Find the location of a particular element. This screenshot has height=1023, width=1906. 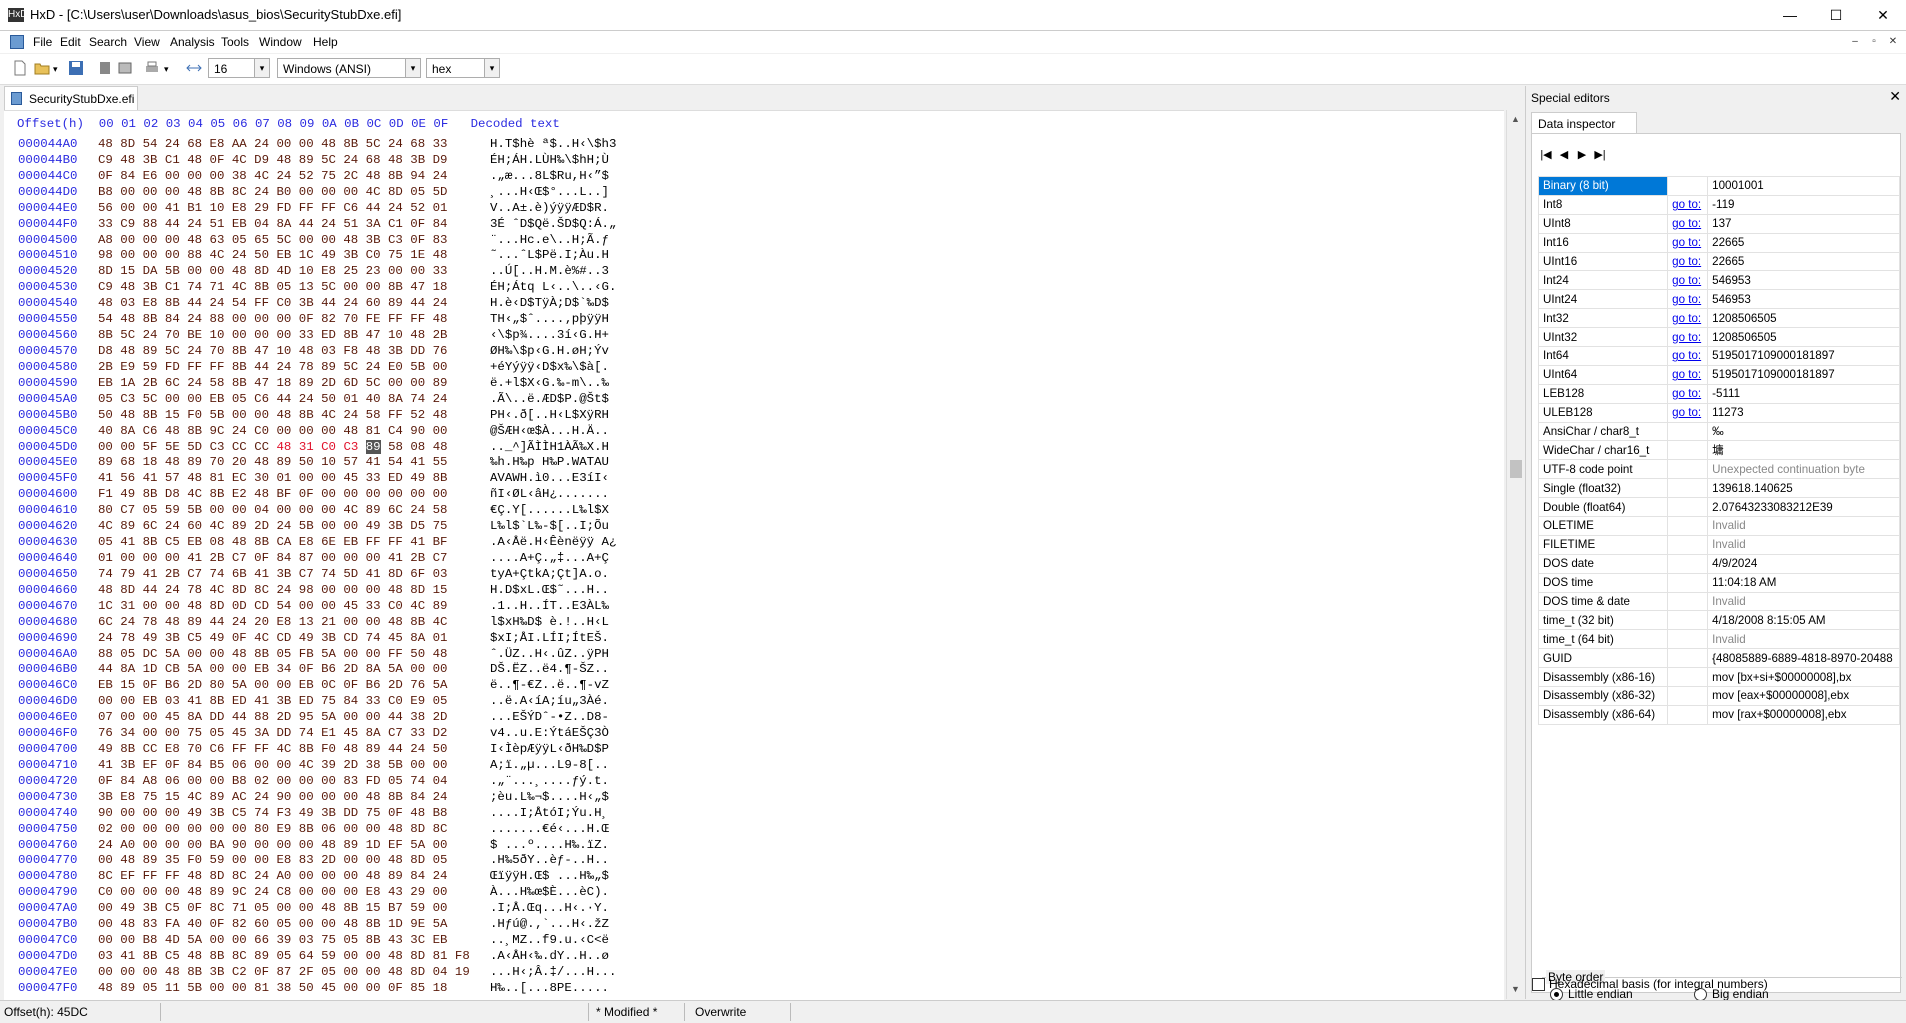

inspector-row: DOS date 4/9/2024 is located at coordinates (1718, 563).